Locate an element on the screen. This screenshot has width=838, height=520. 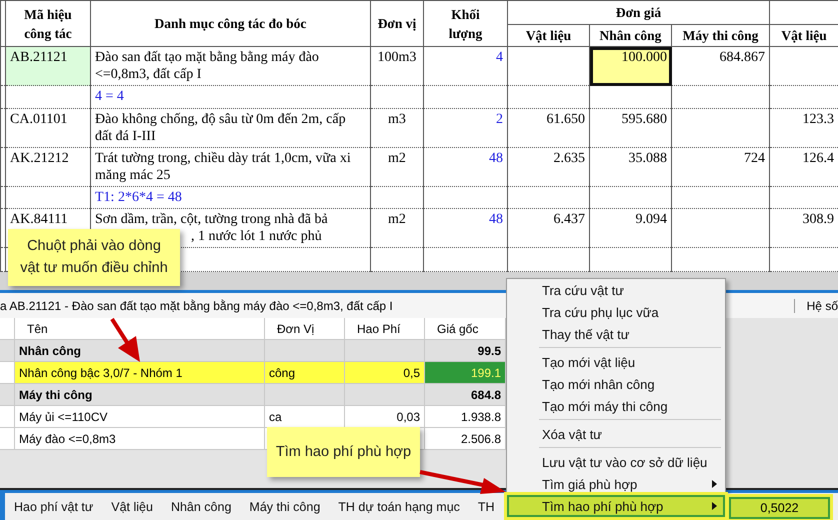
price-cell: 35.088 is located at coordinates (631, 167).